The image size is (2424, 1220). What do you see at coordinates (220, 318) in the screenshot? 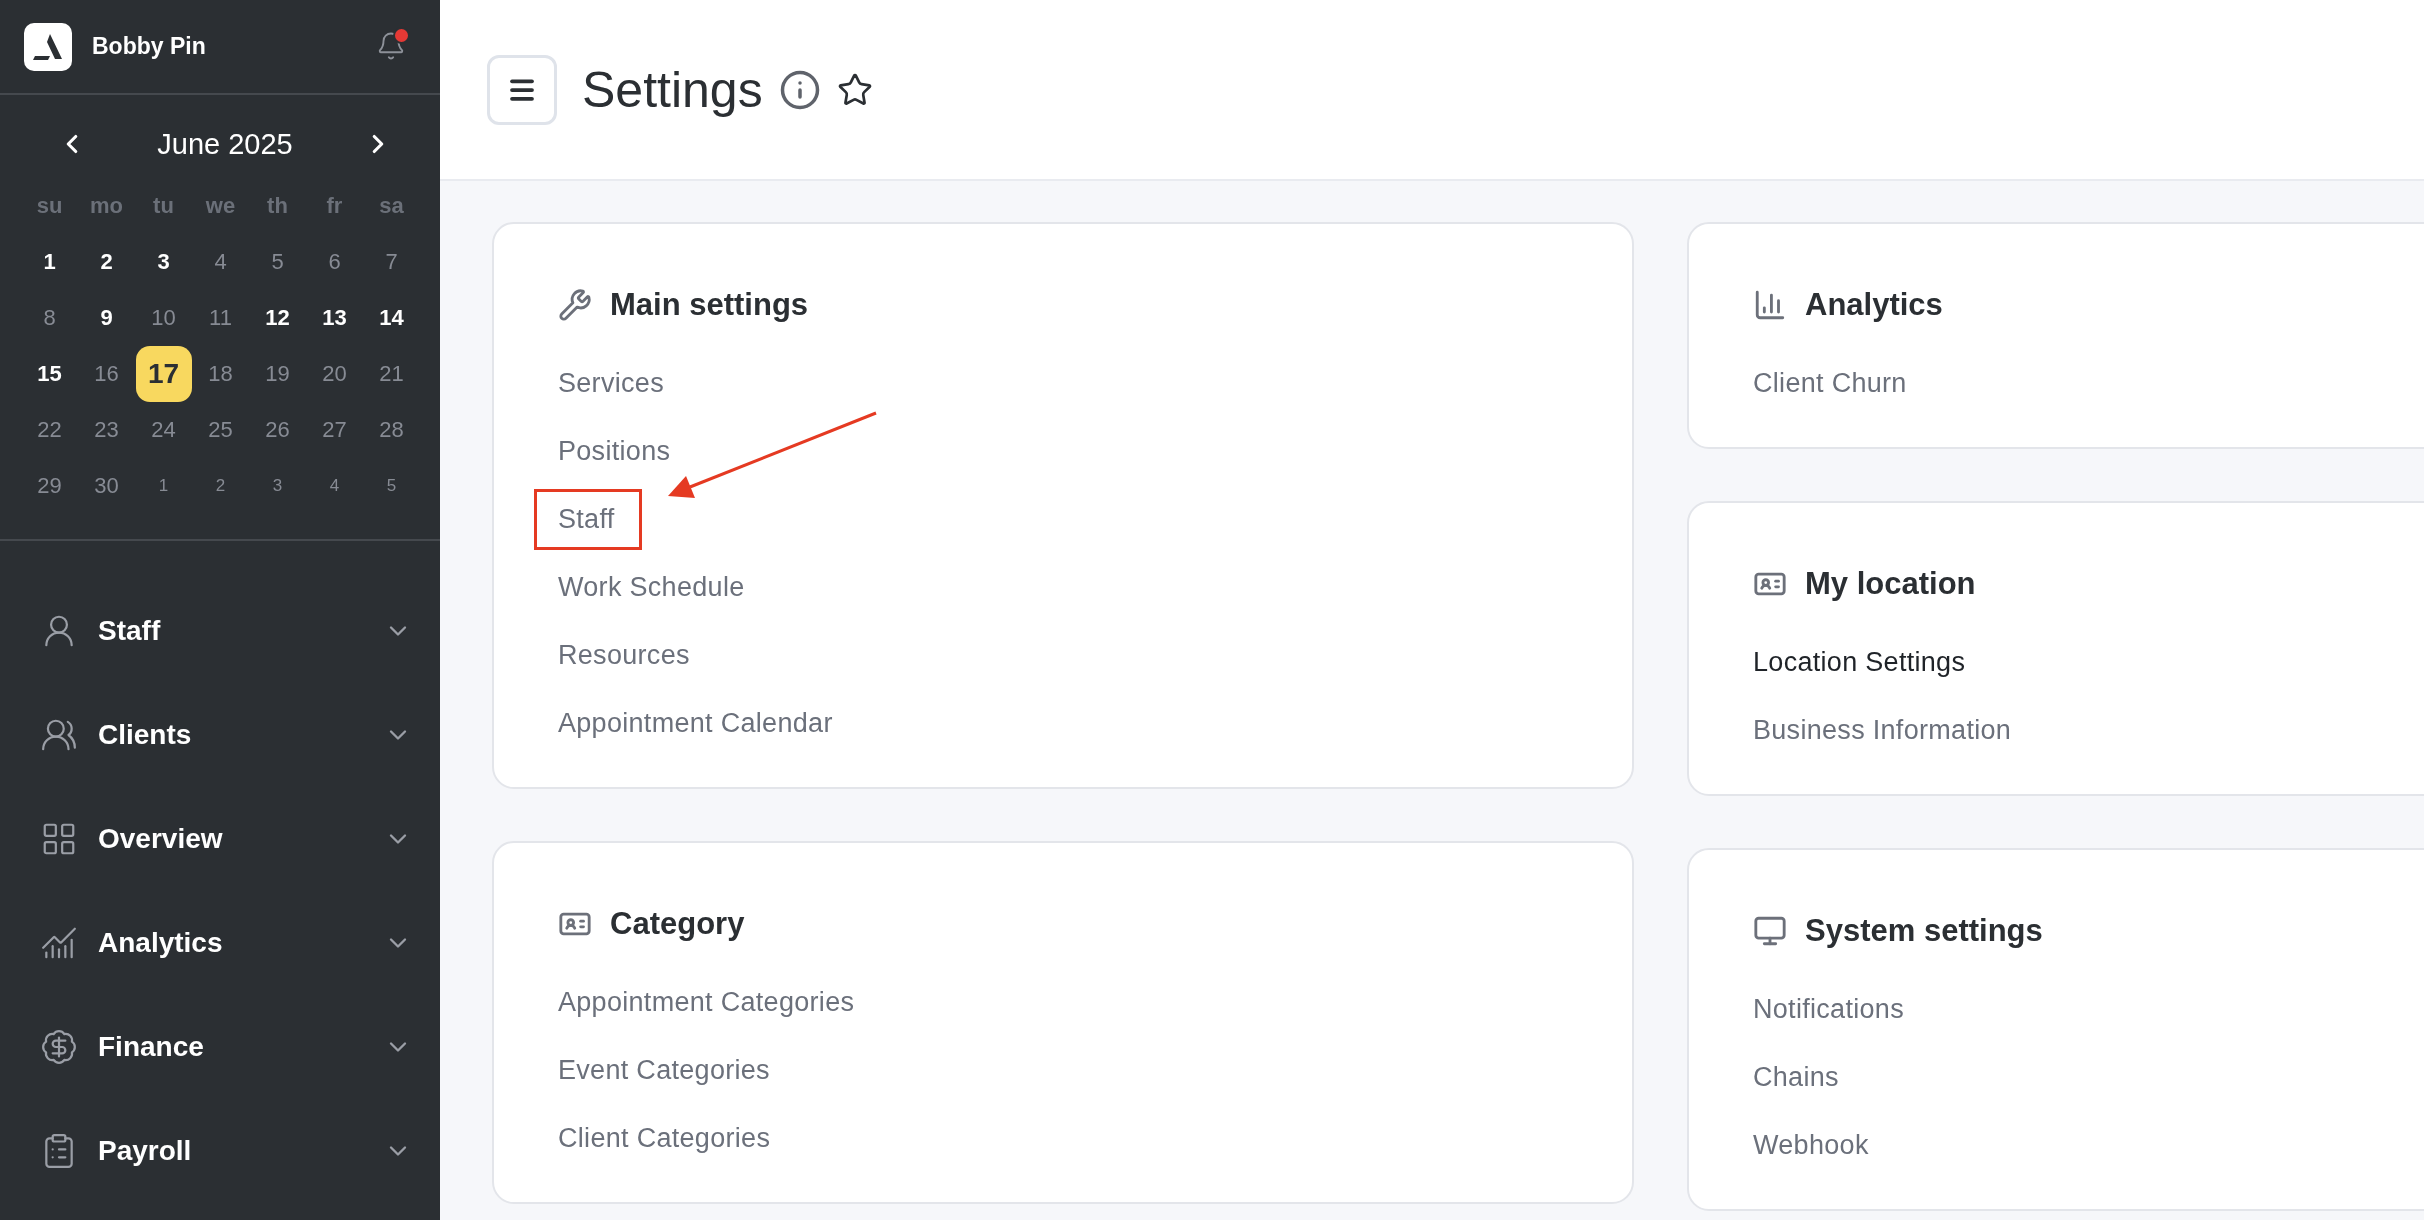
I see `calendar-day: 11` at bounding box center [220, 318].